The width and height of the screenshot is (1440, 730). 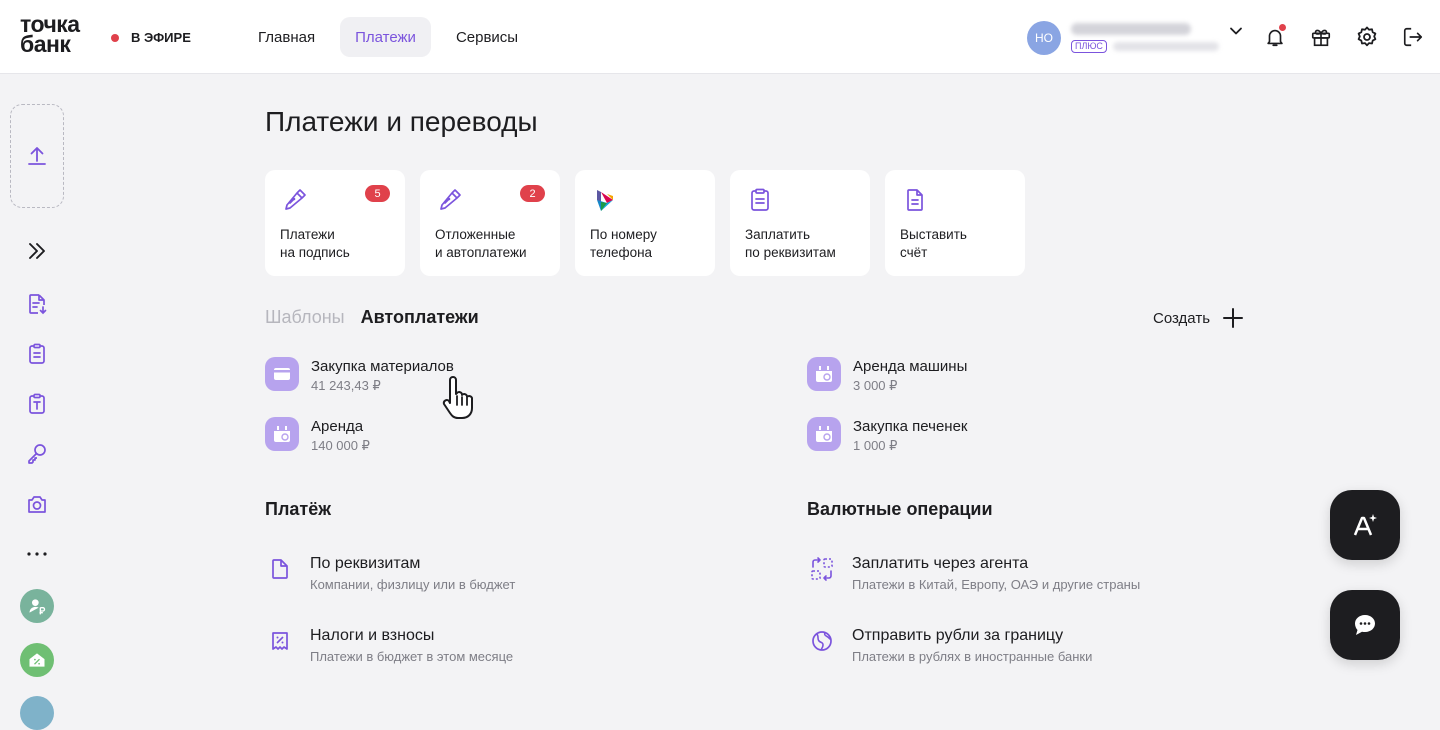 I want to click on avatar: НО, so click(x=1044, y=38).